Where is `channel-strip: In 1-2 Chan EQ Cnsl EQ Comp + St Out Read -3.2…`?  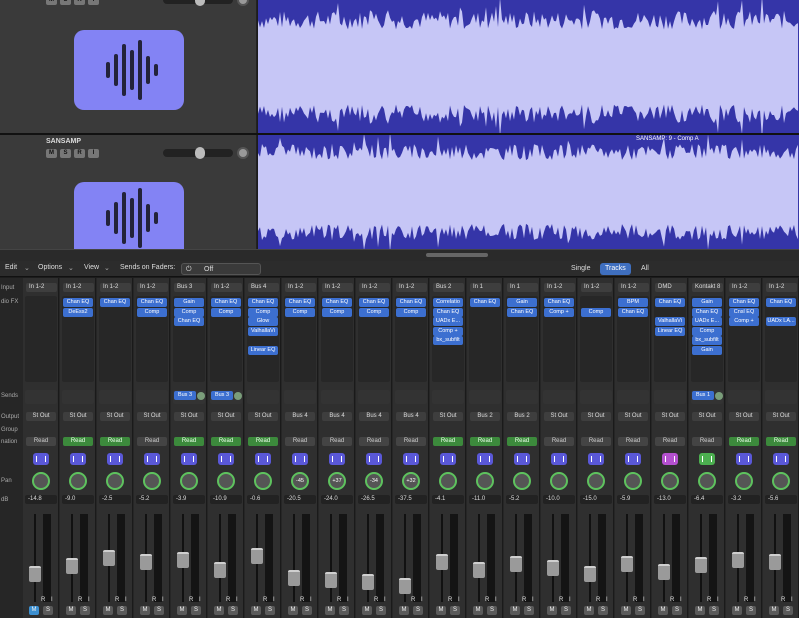
channel-strip: In 1-2 Chan EQ Cnsl EQ Comp + St Out Read -3.2… is located at coordinates (744, 448).